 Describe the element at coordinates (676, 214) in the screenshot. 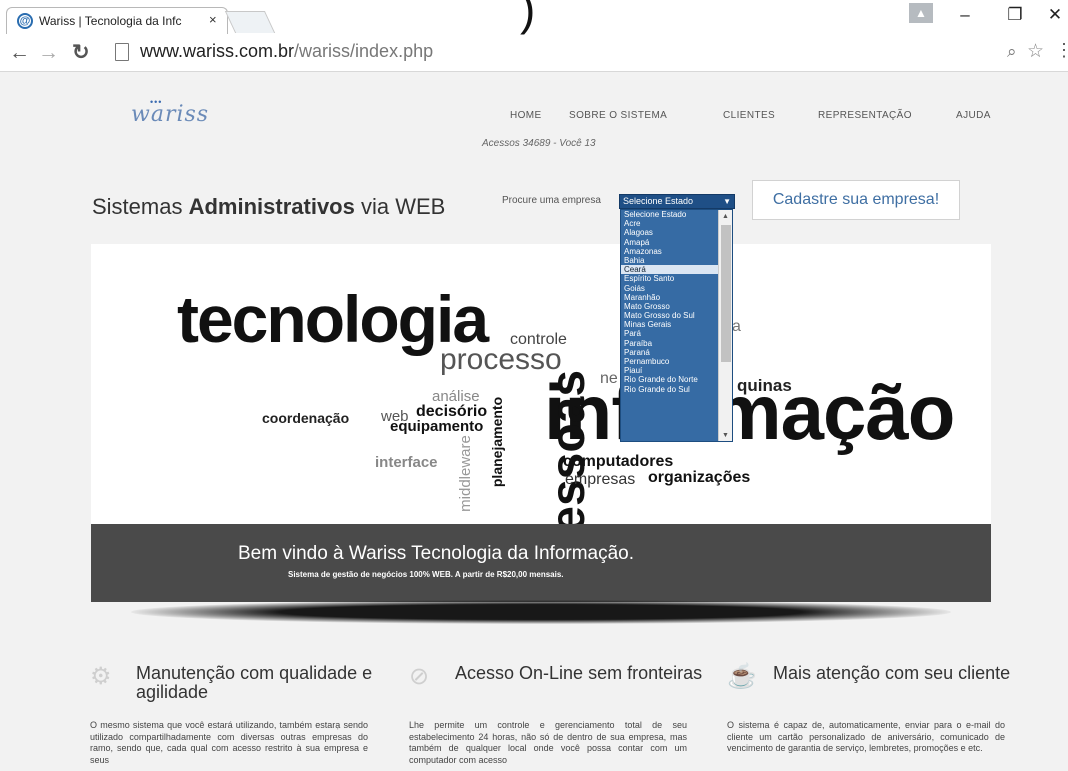

I see `dropdown-option: Selecione Estado` at that location.